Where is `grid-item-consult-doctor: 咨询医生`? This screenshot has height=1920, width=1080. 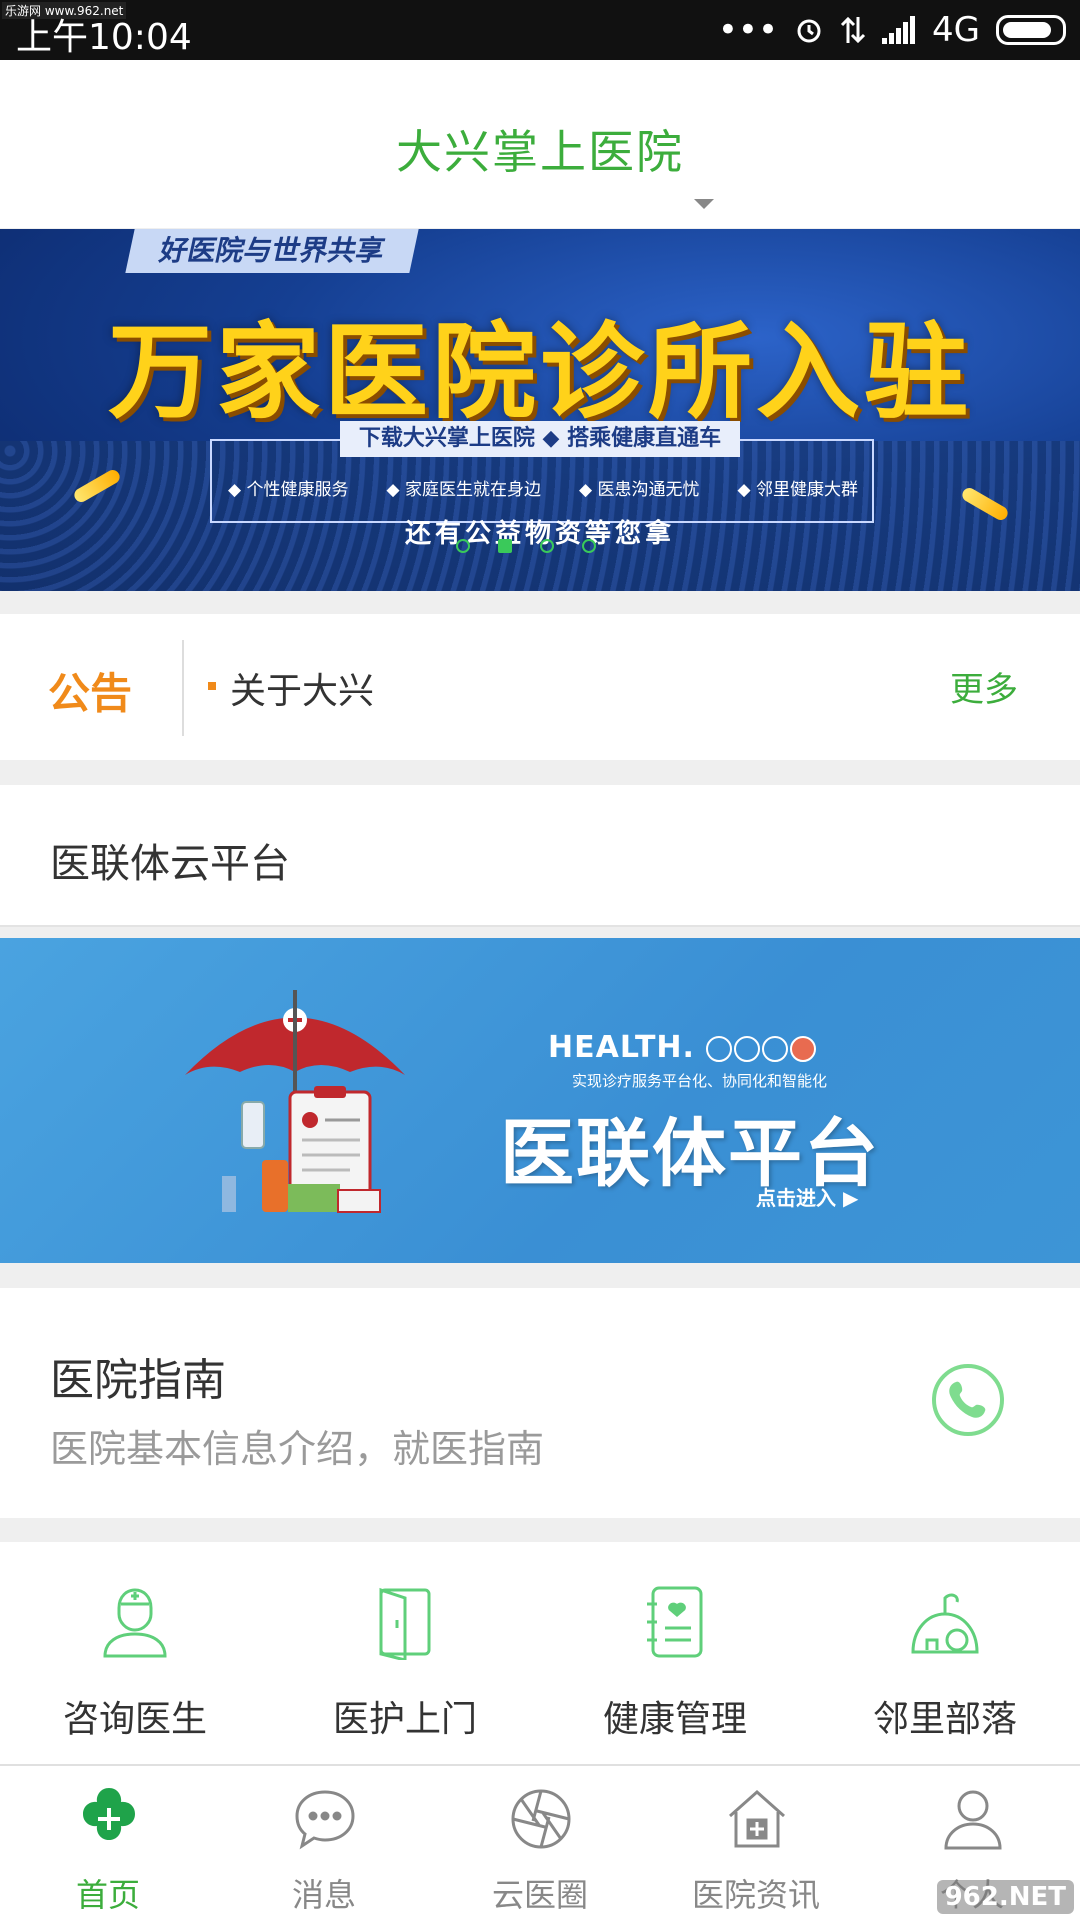
grid-item-consult-doctor: 咨询医生 is located at coordinates (135, 1653).